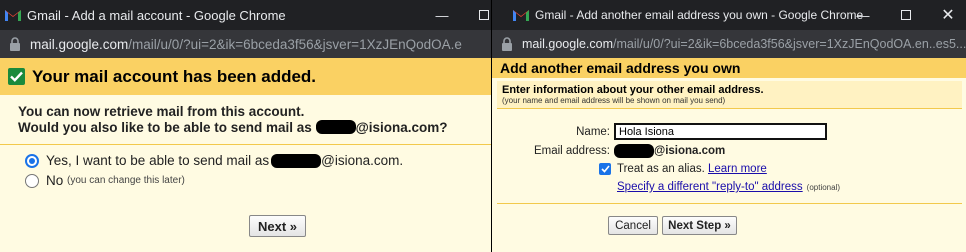 The height and width of the screenshot is (252, 966). Describe the element at coordinates (174, 76) in the screenshot. I see `left-header-title: Your mail account has been added.` at that location.